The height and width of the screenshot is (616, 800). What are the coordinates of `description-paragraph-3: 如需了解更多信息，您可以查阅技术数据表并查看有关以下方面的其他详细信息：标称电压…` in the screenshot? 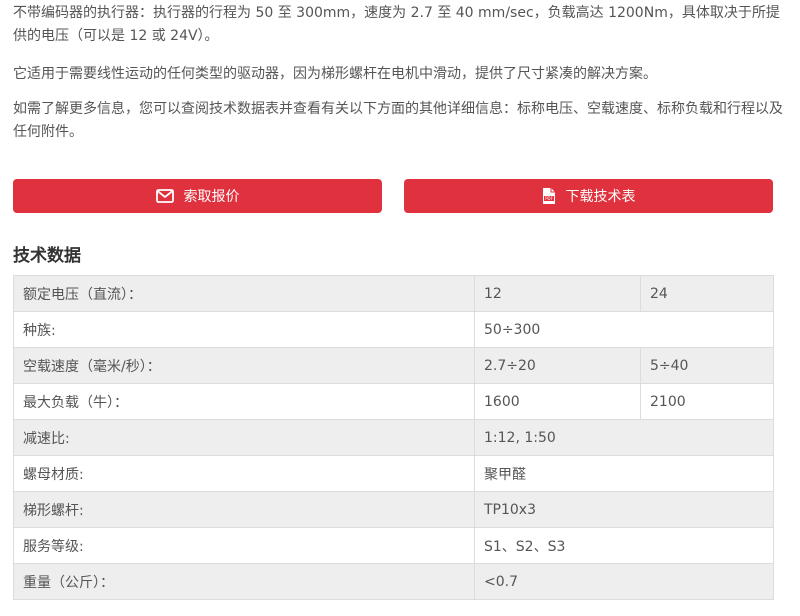 It's located at (398, 120).